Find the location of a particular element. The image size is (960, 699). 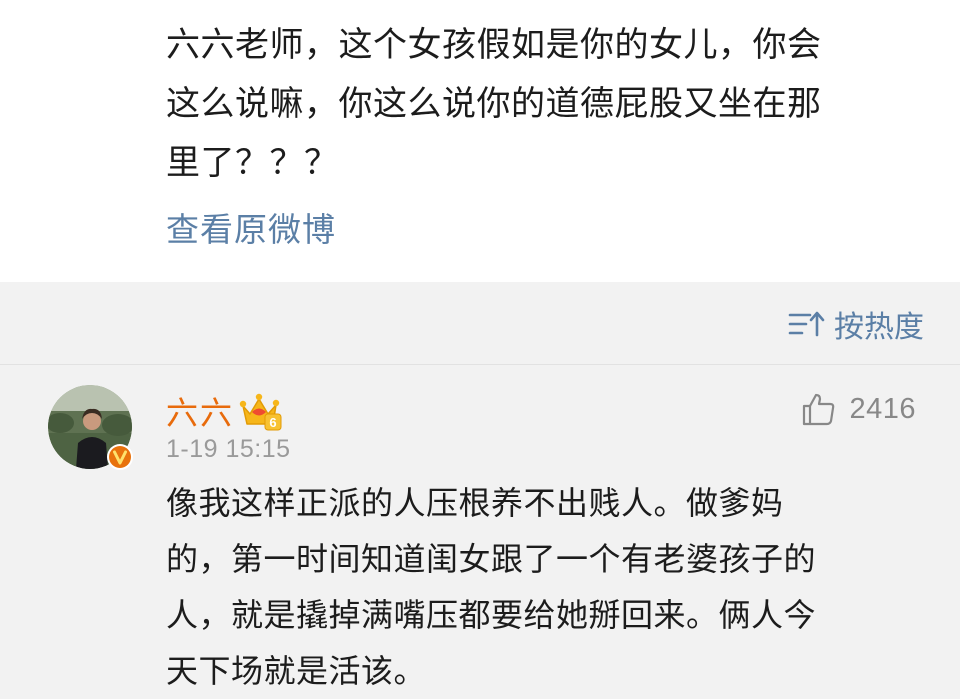

username-row: 六六 6 is located at coordinates (224, 411).